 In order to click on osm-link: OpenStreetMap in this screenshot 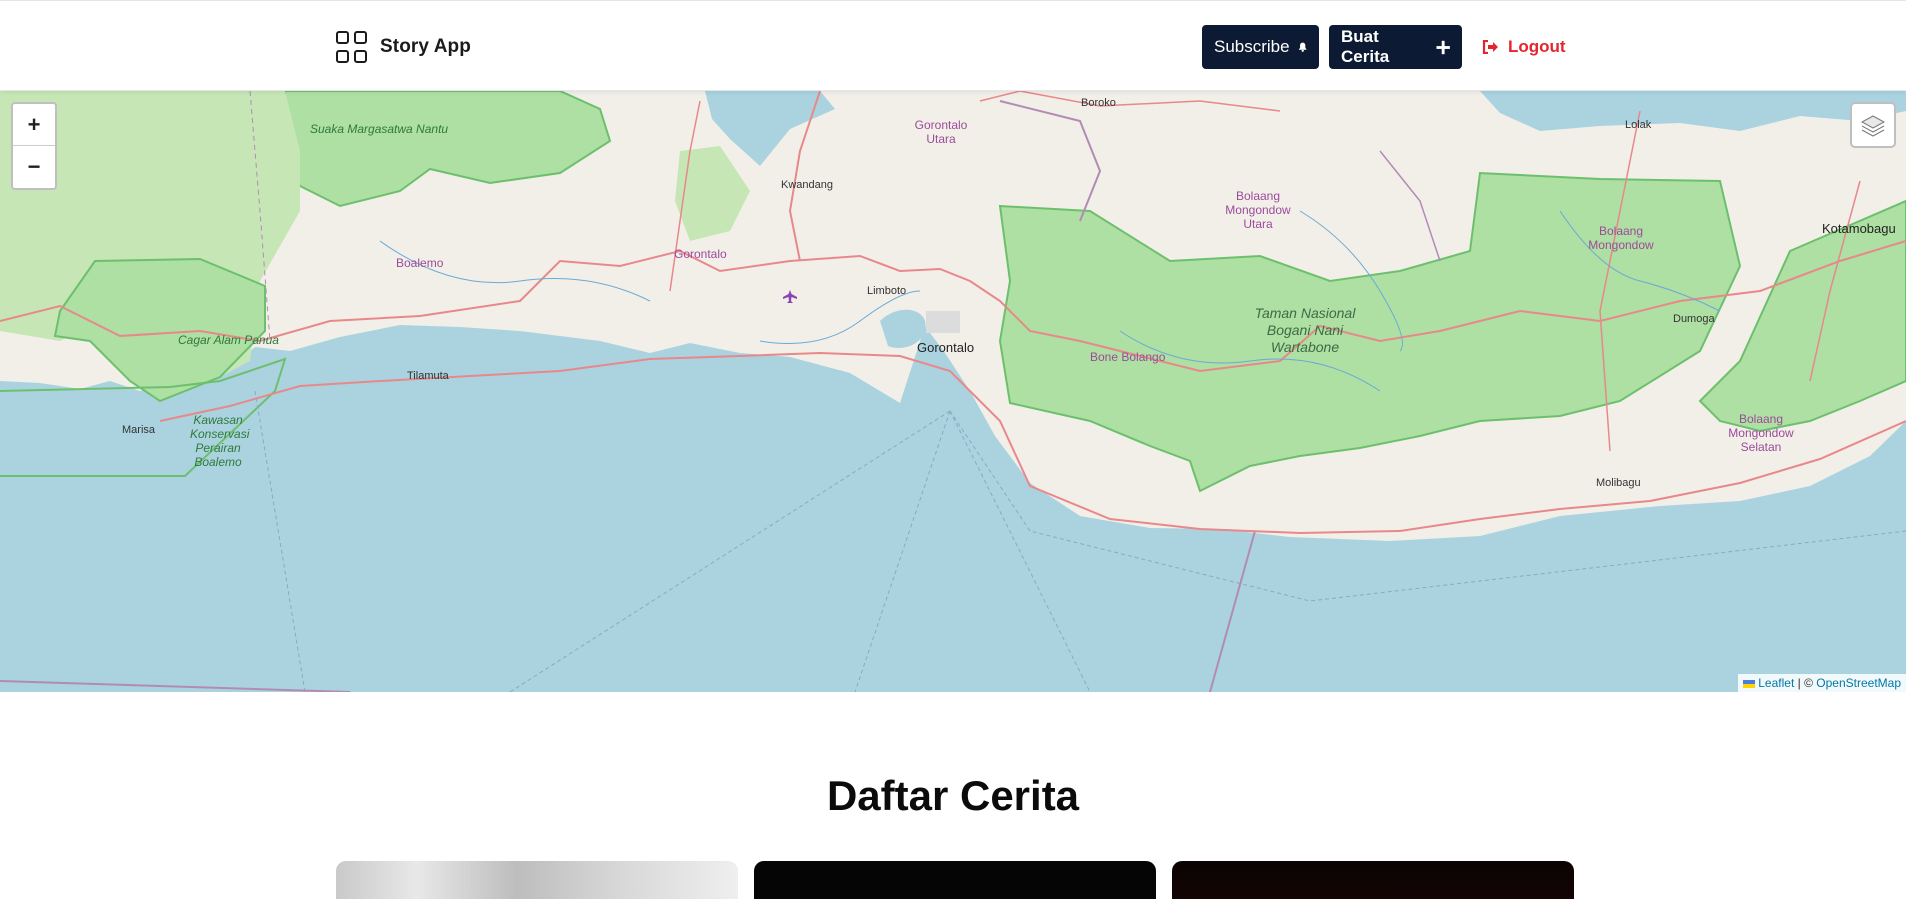, I will do `click(1858, 683)`.